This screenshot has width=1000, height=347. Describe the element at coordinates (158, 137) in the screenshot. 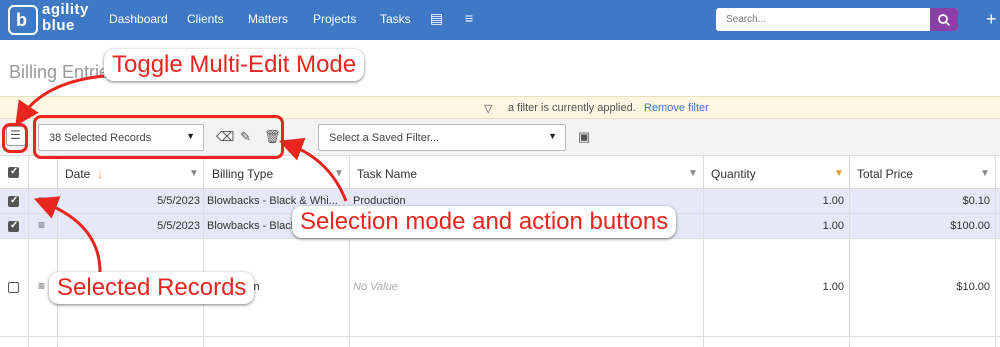

I see `selection-highlight-box` at that location.